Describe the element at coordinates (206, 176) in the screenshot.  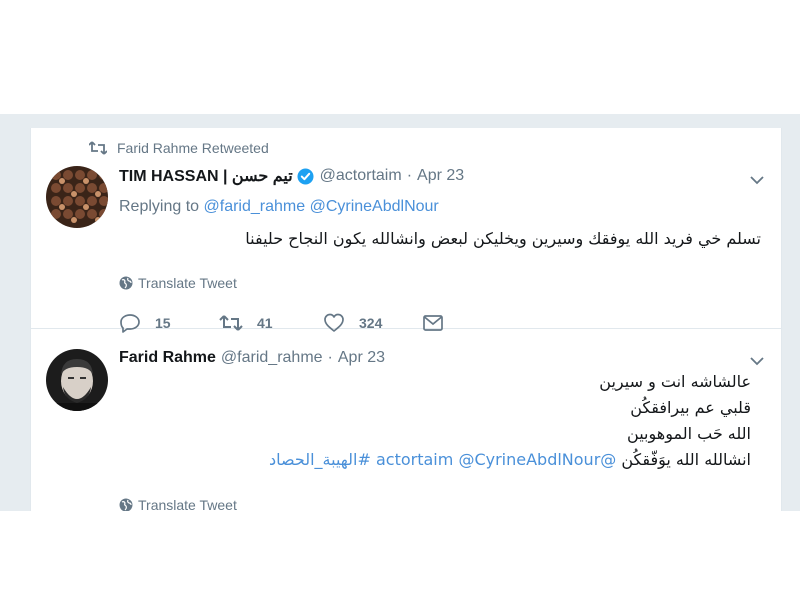
I see `display-name: TIM HASSAN | تيم حسن` at that location.